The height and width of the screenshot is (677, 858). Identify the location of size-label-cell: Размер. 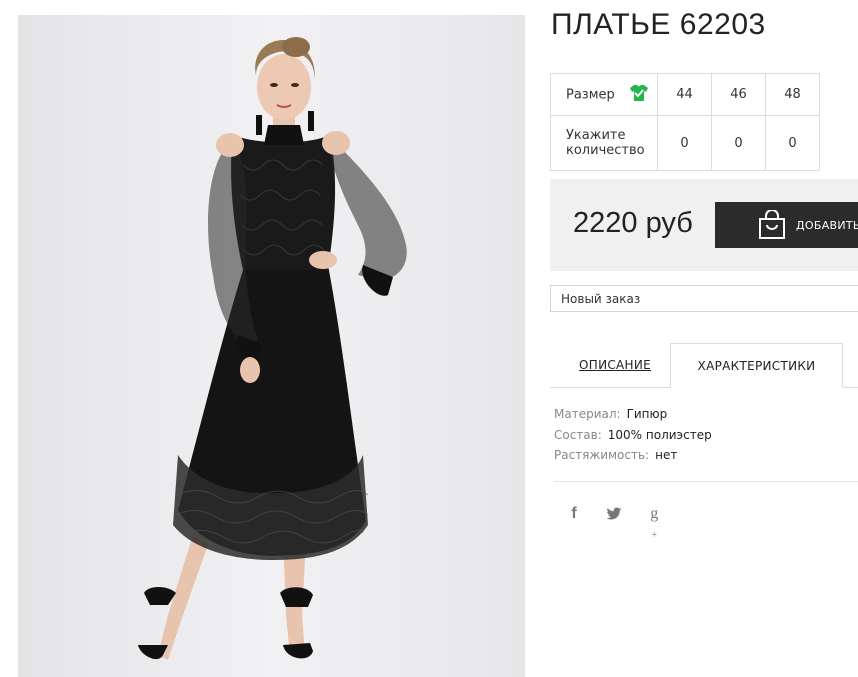
(604, 94).